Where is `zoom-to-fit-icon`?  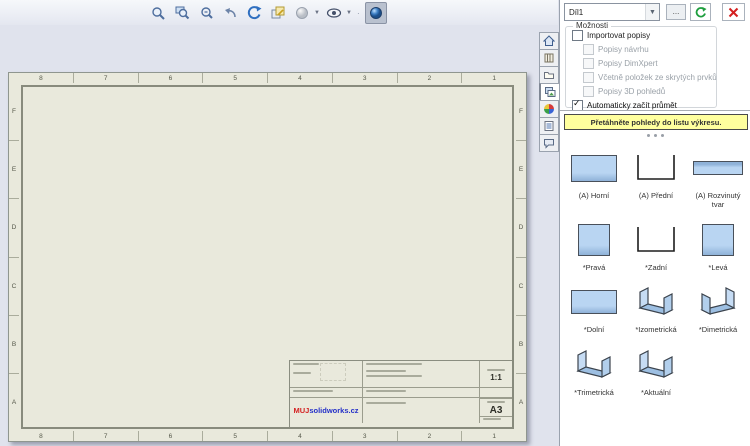
zoom-to-fit-icon is located at coordinates (158, 13).